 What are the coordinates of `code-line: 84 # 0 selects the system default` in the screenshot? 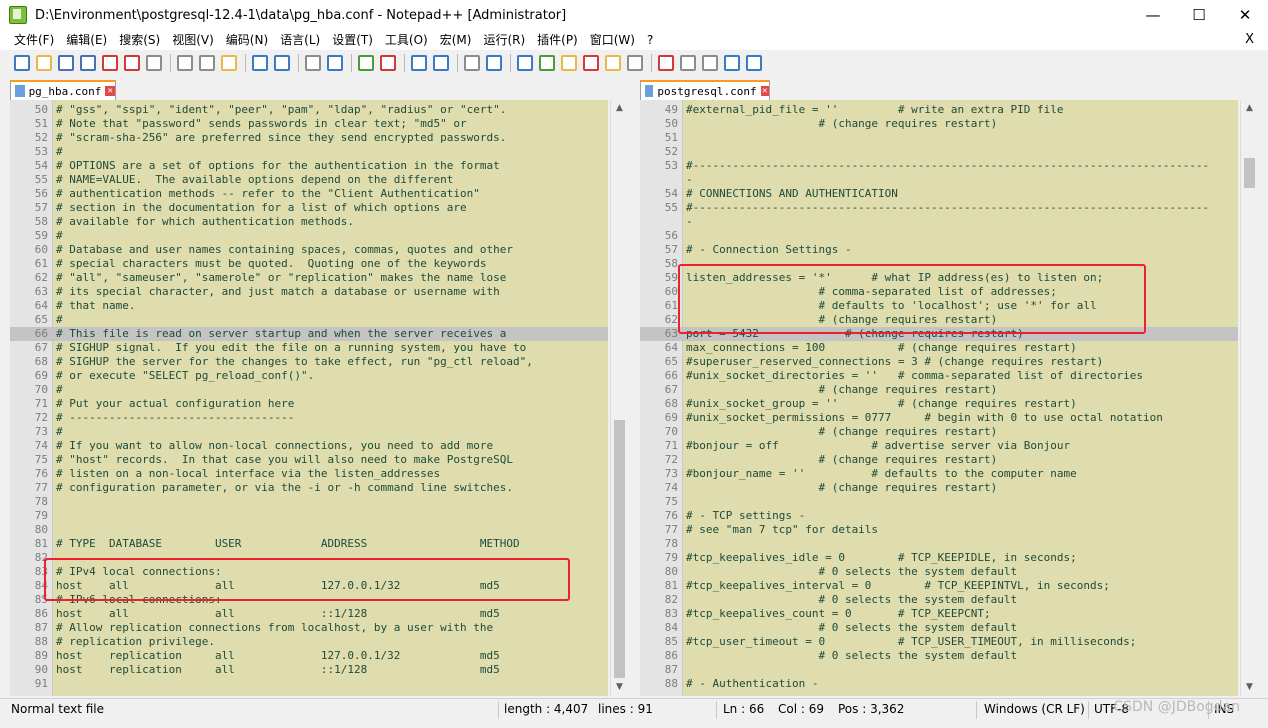 It's located at (939, 628).